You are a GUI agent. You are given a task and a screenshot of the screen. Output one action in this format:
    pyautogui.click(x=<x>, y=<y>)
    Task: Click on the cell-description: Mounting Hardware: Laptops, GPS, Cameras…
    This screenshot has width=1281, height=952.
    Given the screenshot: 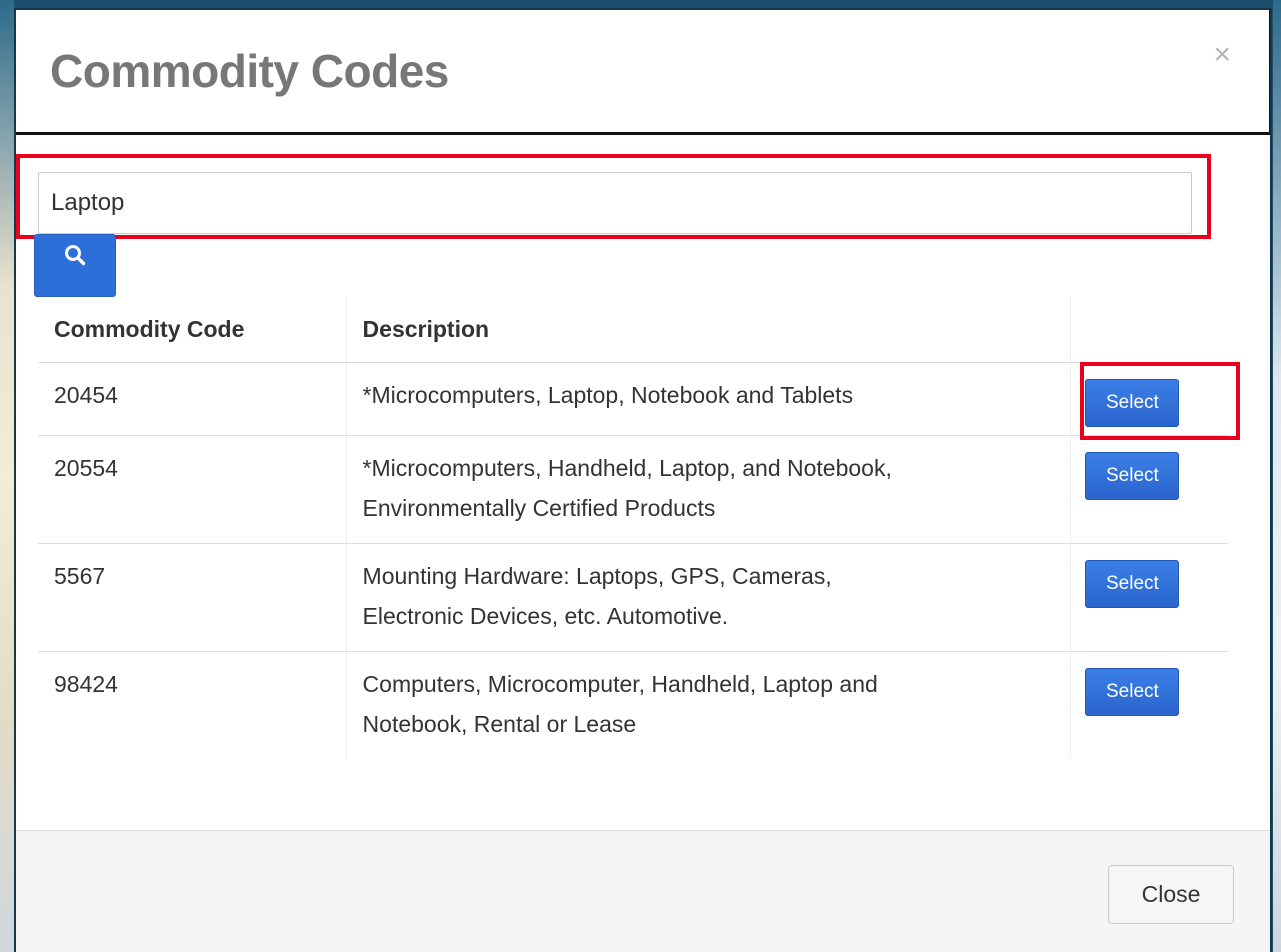 What is the action you would take?
    pyautogui.click(x=709, y=597)
    